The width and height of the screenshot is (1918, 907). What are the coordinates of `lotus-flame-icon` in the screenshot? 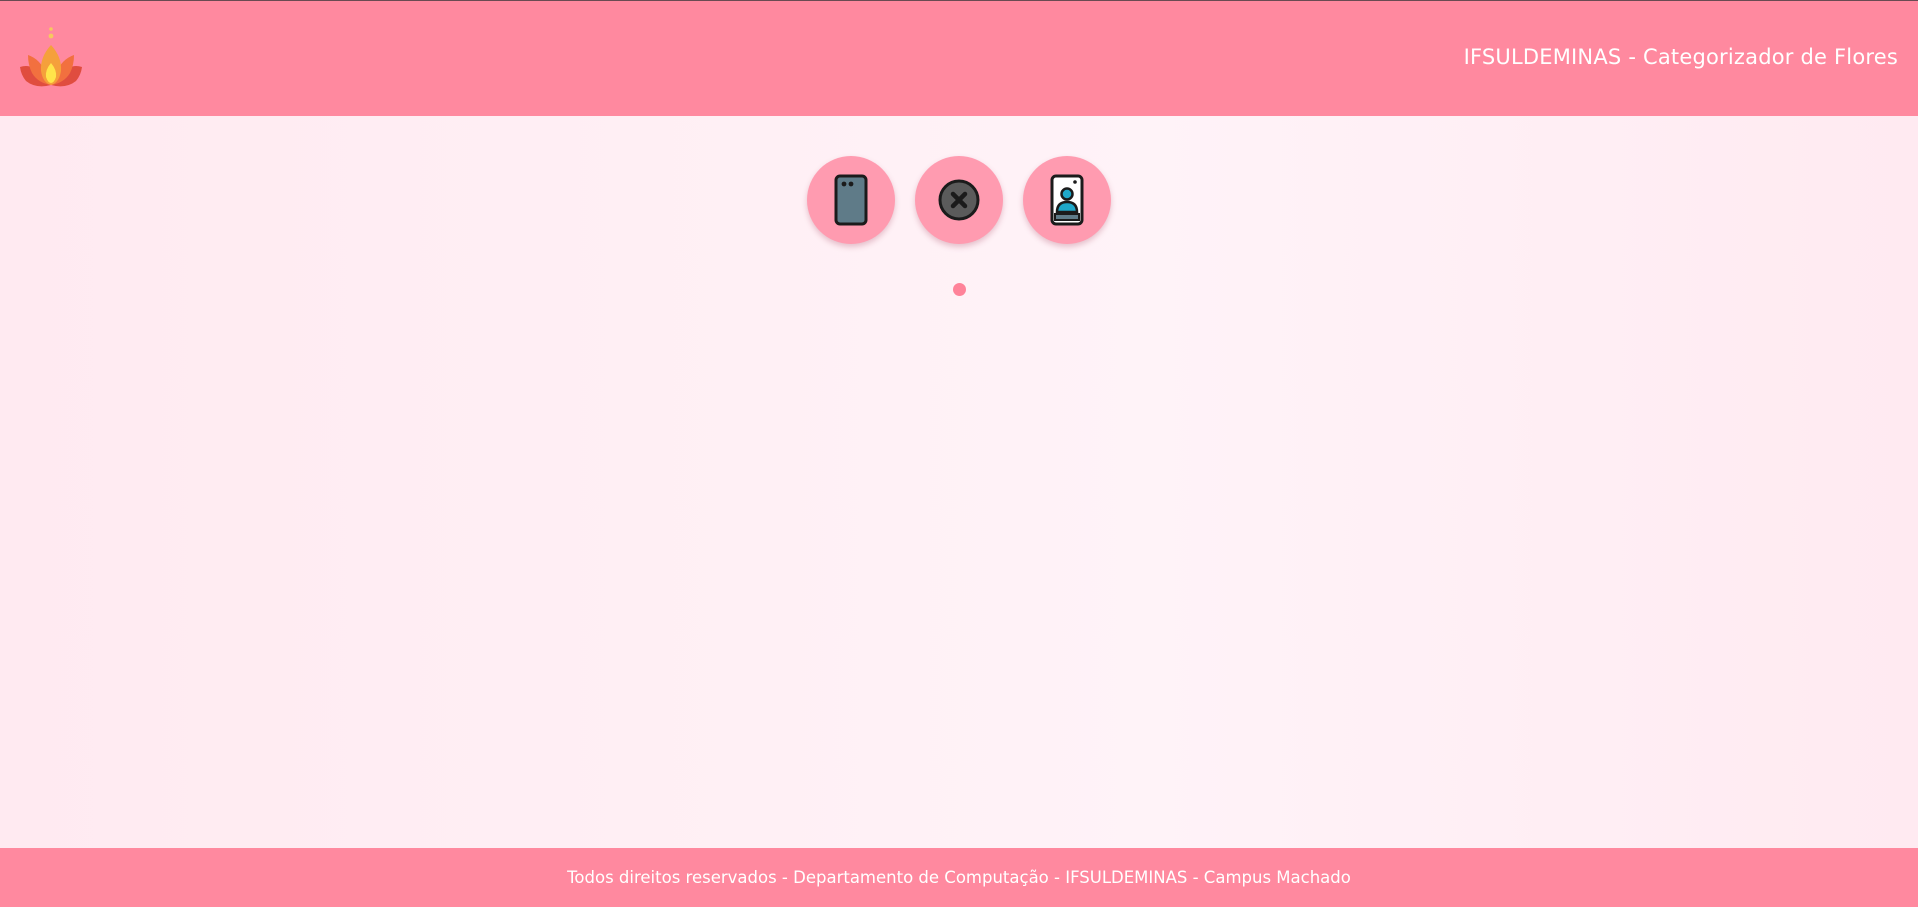 It's located at (51, 58).